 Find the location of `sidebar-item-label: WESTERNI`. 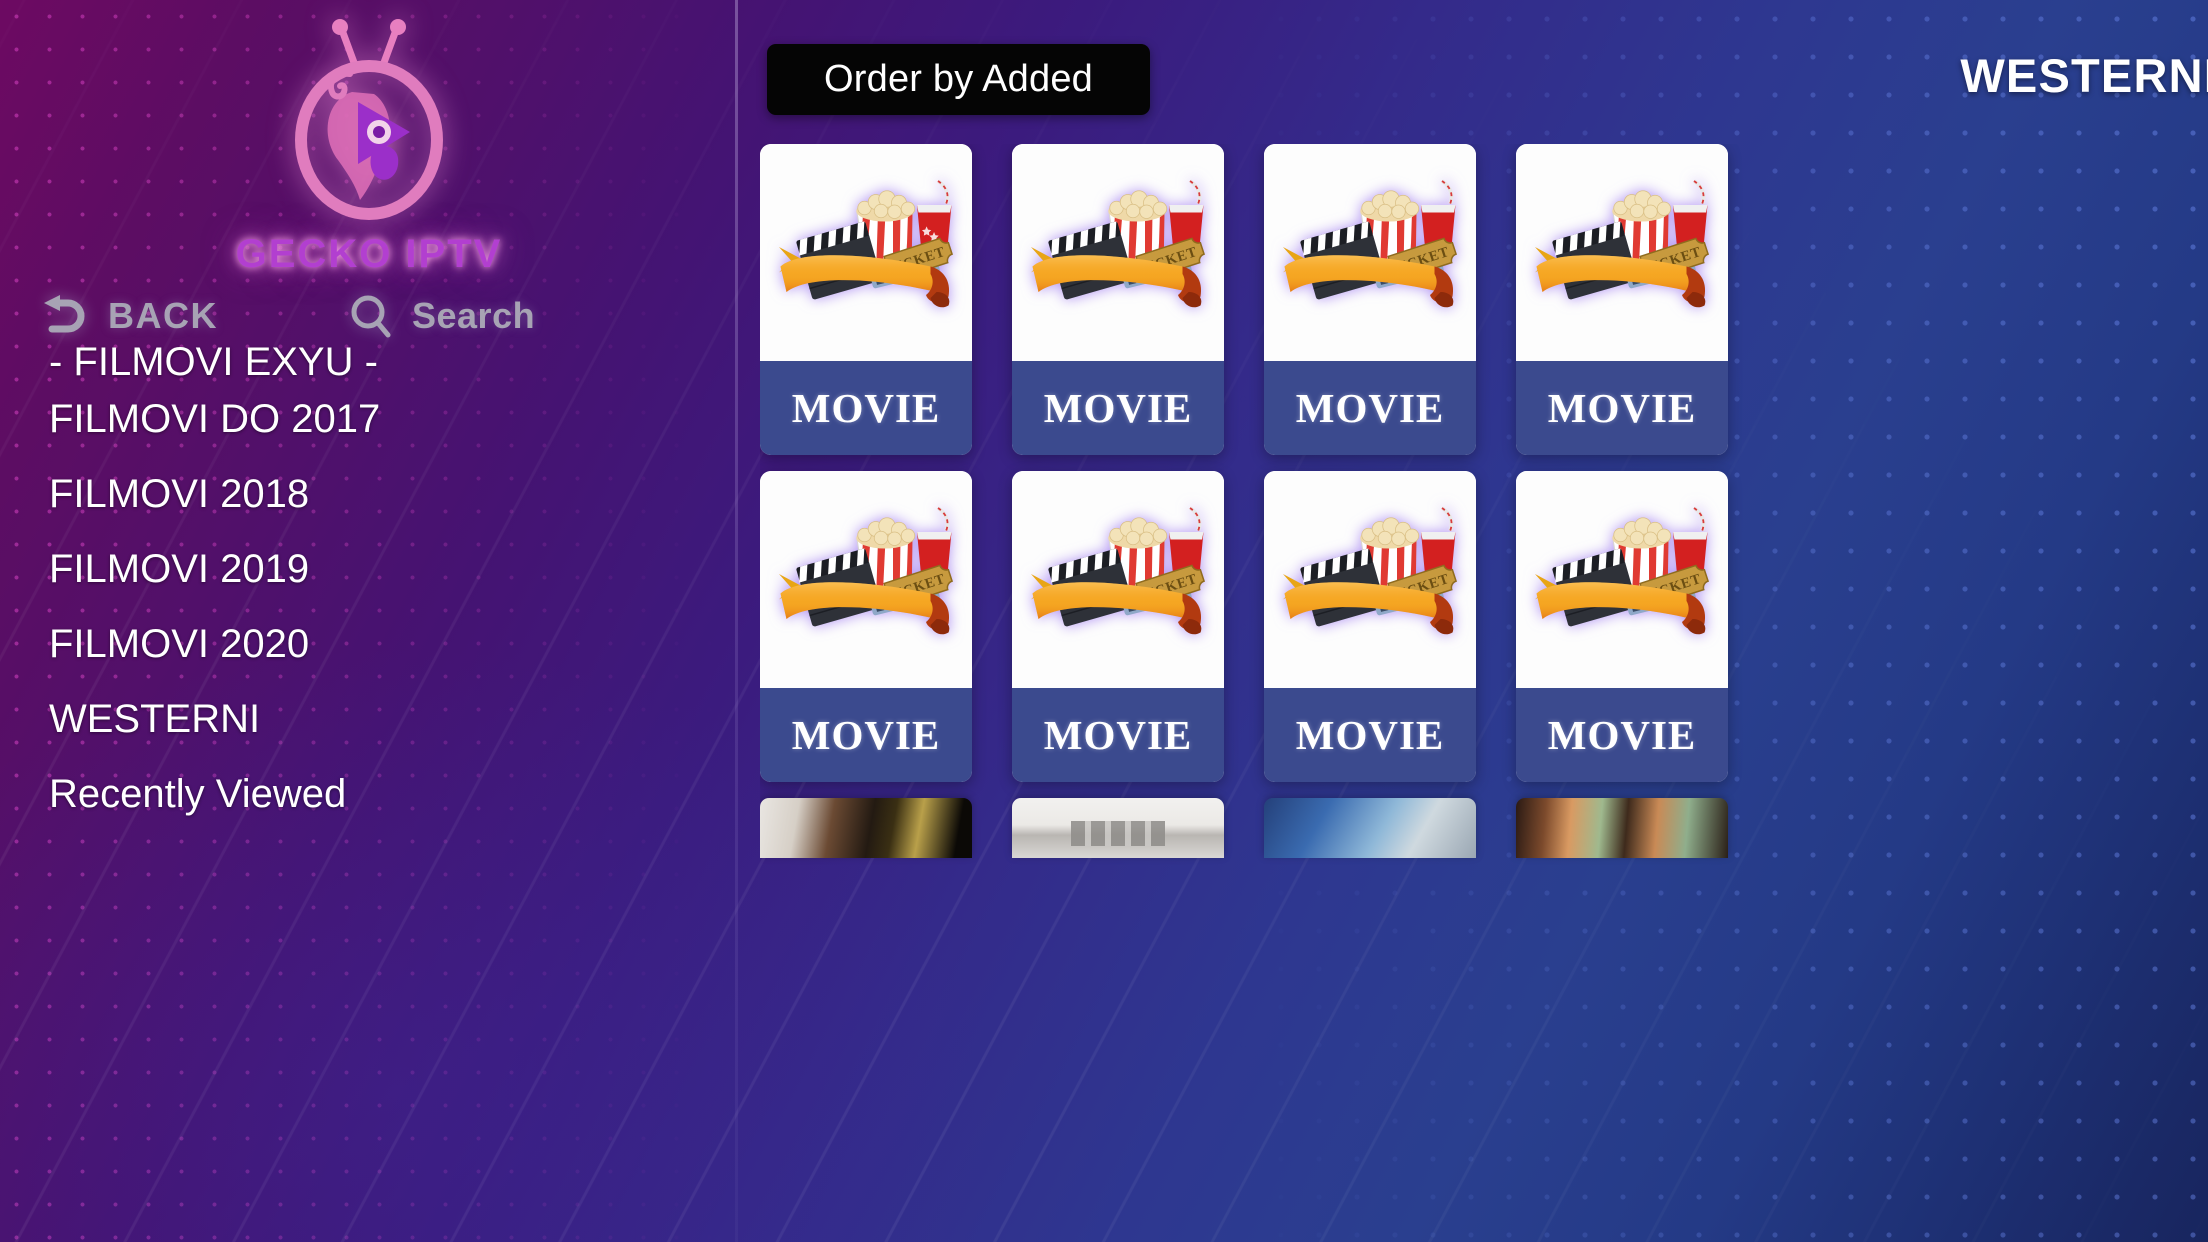

sidebar-item-label: WESTERNI is located at coordinates (155, 719).